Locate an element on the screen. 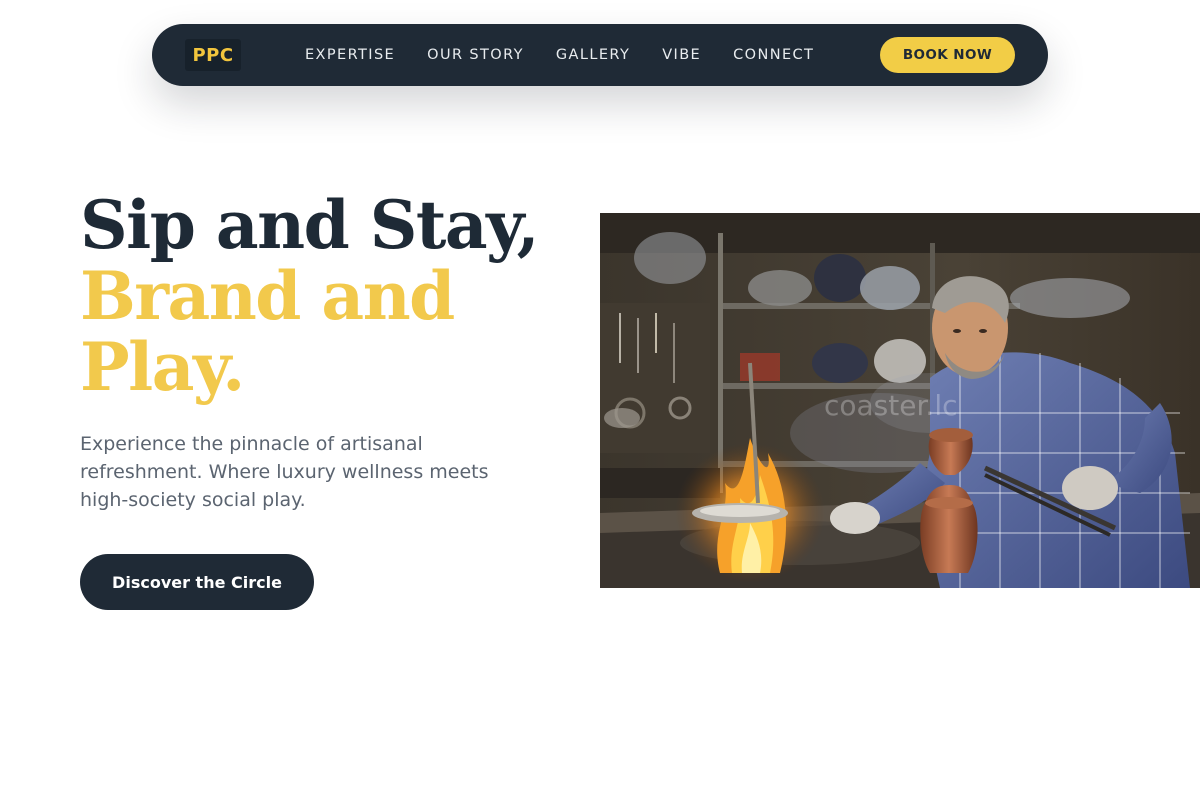  nav-link-gallery: GALLERY is located at coordinates (593, 55).